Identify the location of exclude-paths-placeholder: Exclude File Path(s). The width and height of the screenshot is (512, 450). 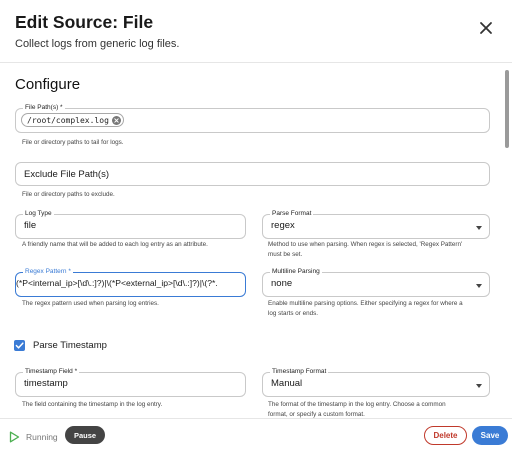
(67, 174).